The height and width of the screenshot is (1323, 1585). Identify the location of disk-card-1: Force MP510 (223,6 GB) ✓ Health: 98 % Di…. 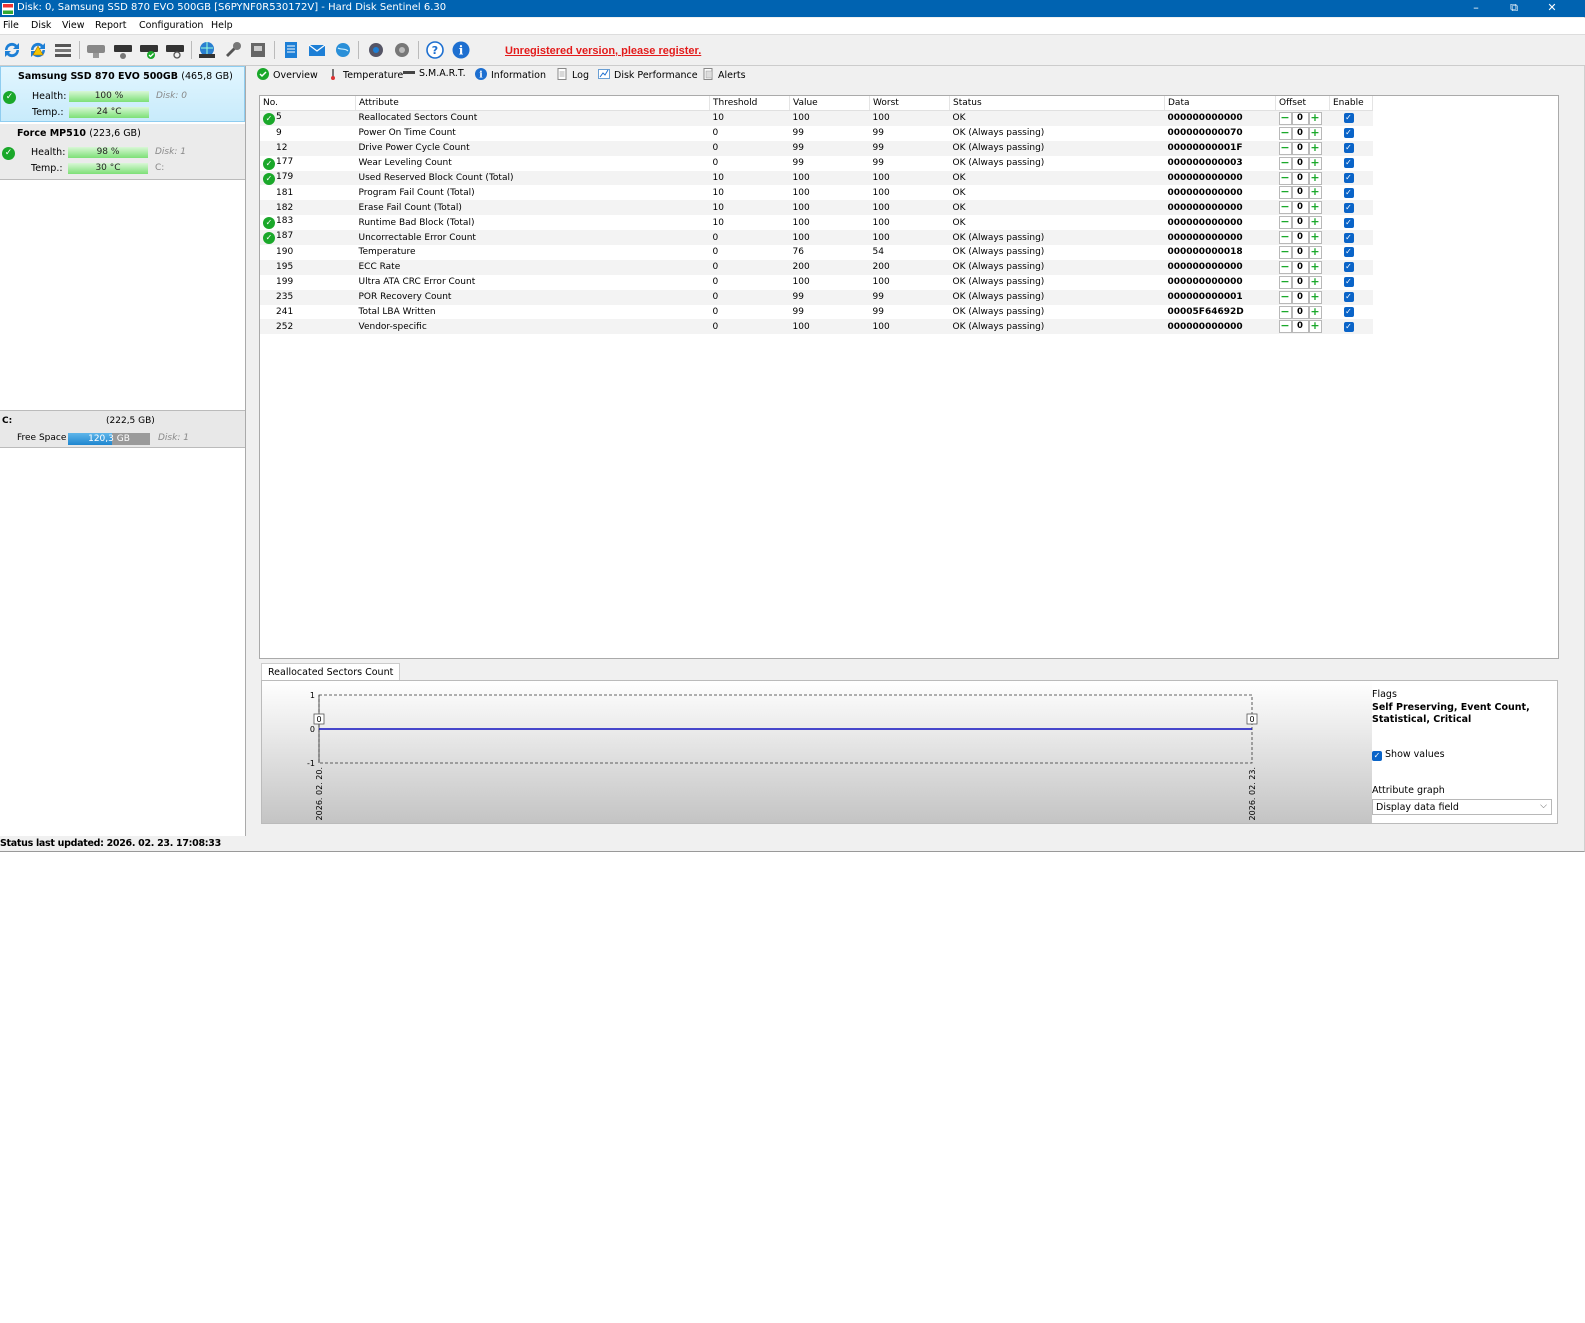
(122, 152).